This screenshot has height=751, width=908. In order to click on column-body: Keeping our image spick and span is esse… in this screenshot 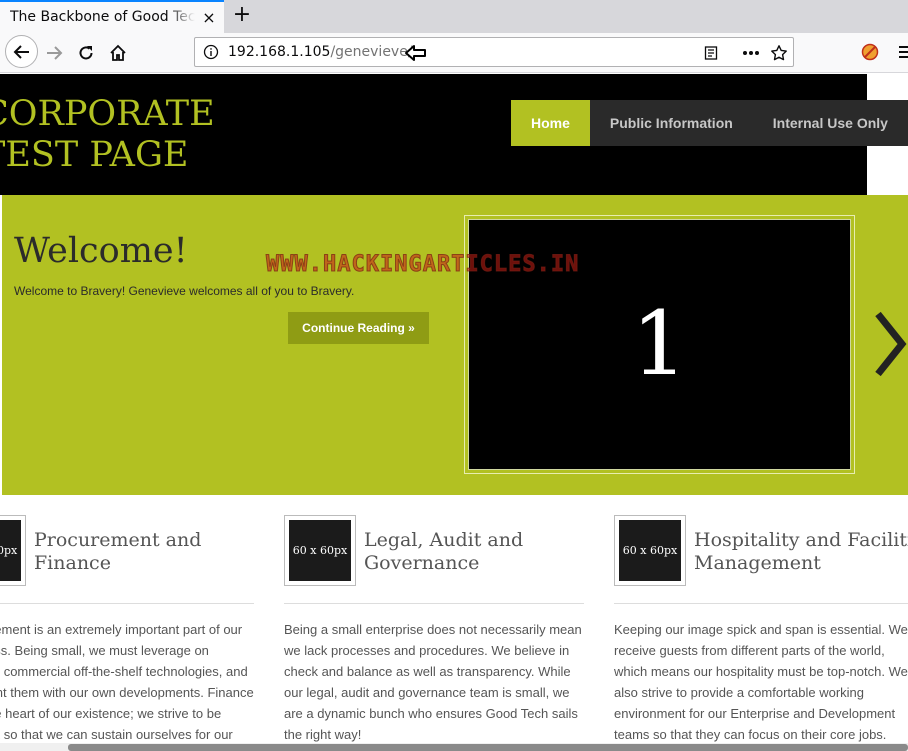, I will do `click(761, 682)`.